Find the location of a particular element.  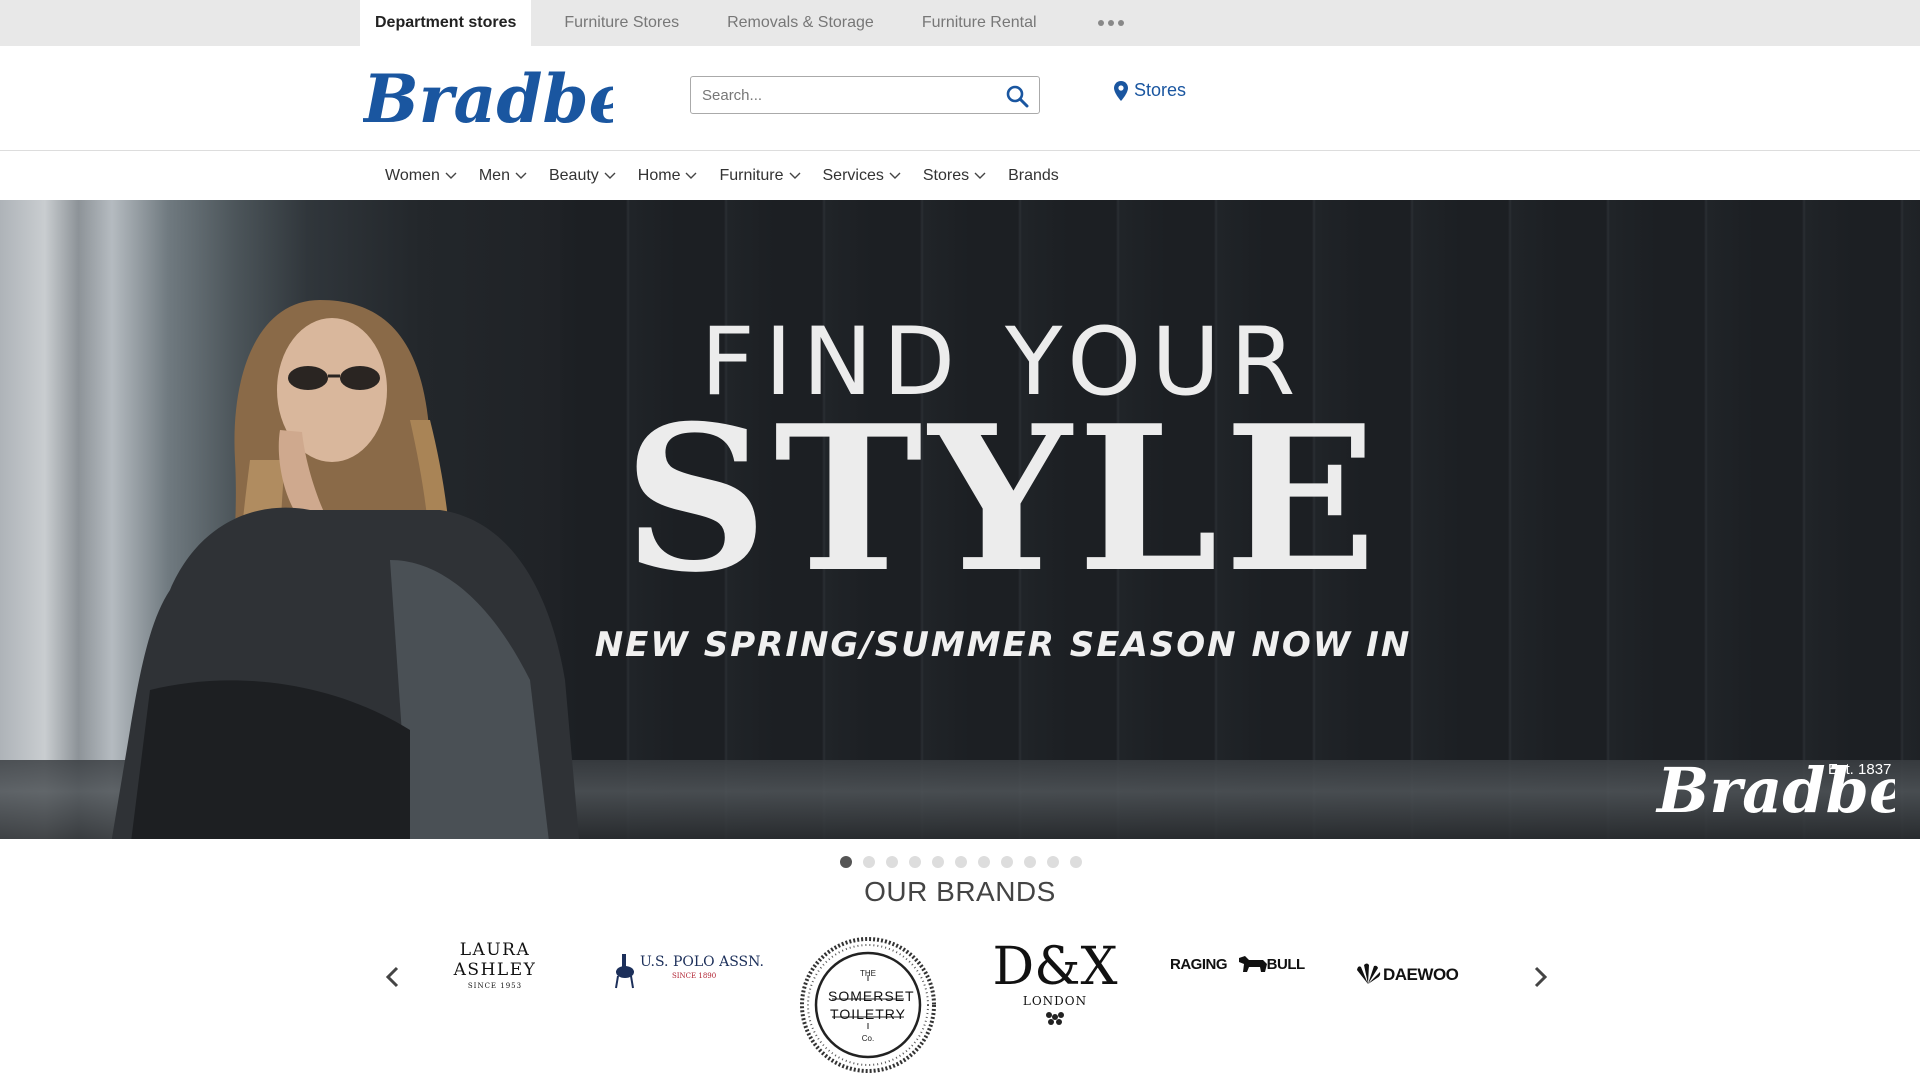

brand-post: Co. is located at coordinates (868, 1038).